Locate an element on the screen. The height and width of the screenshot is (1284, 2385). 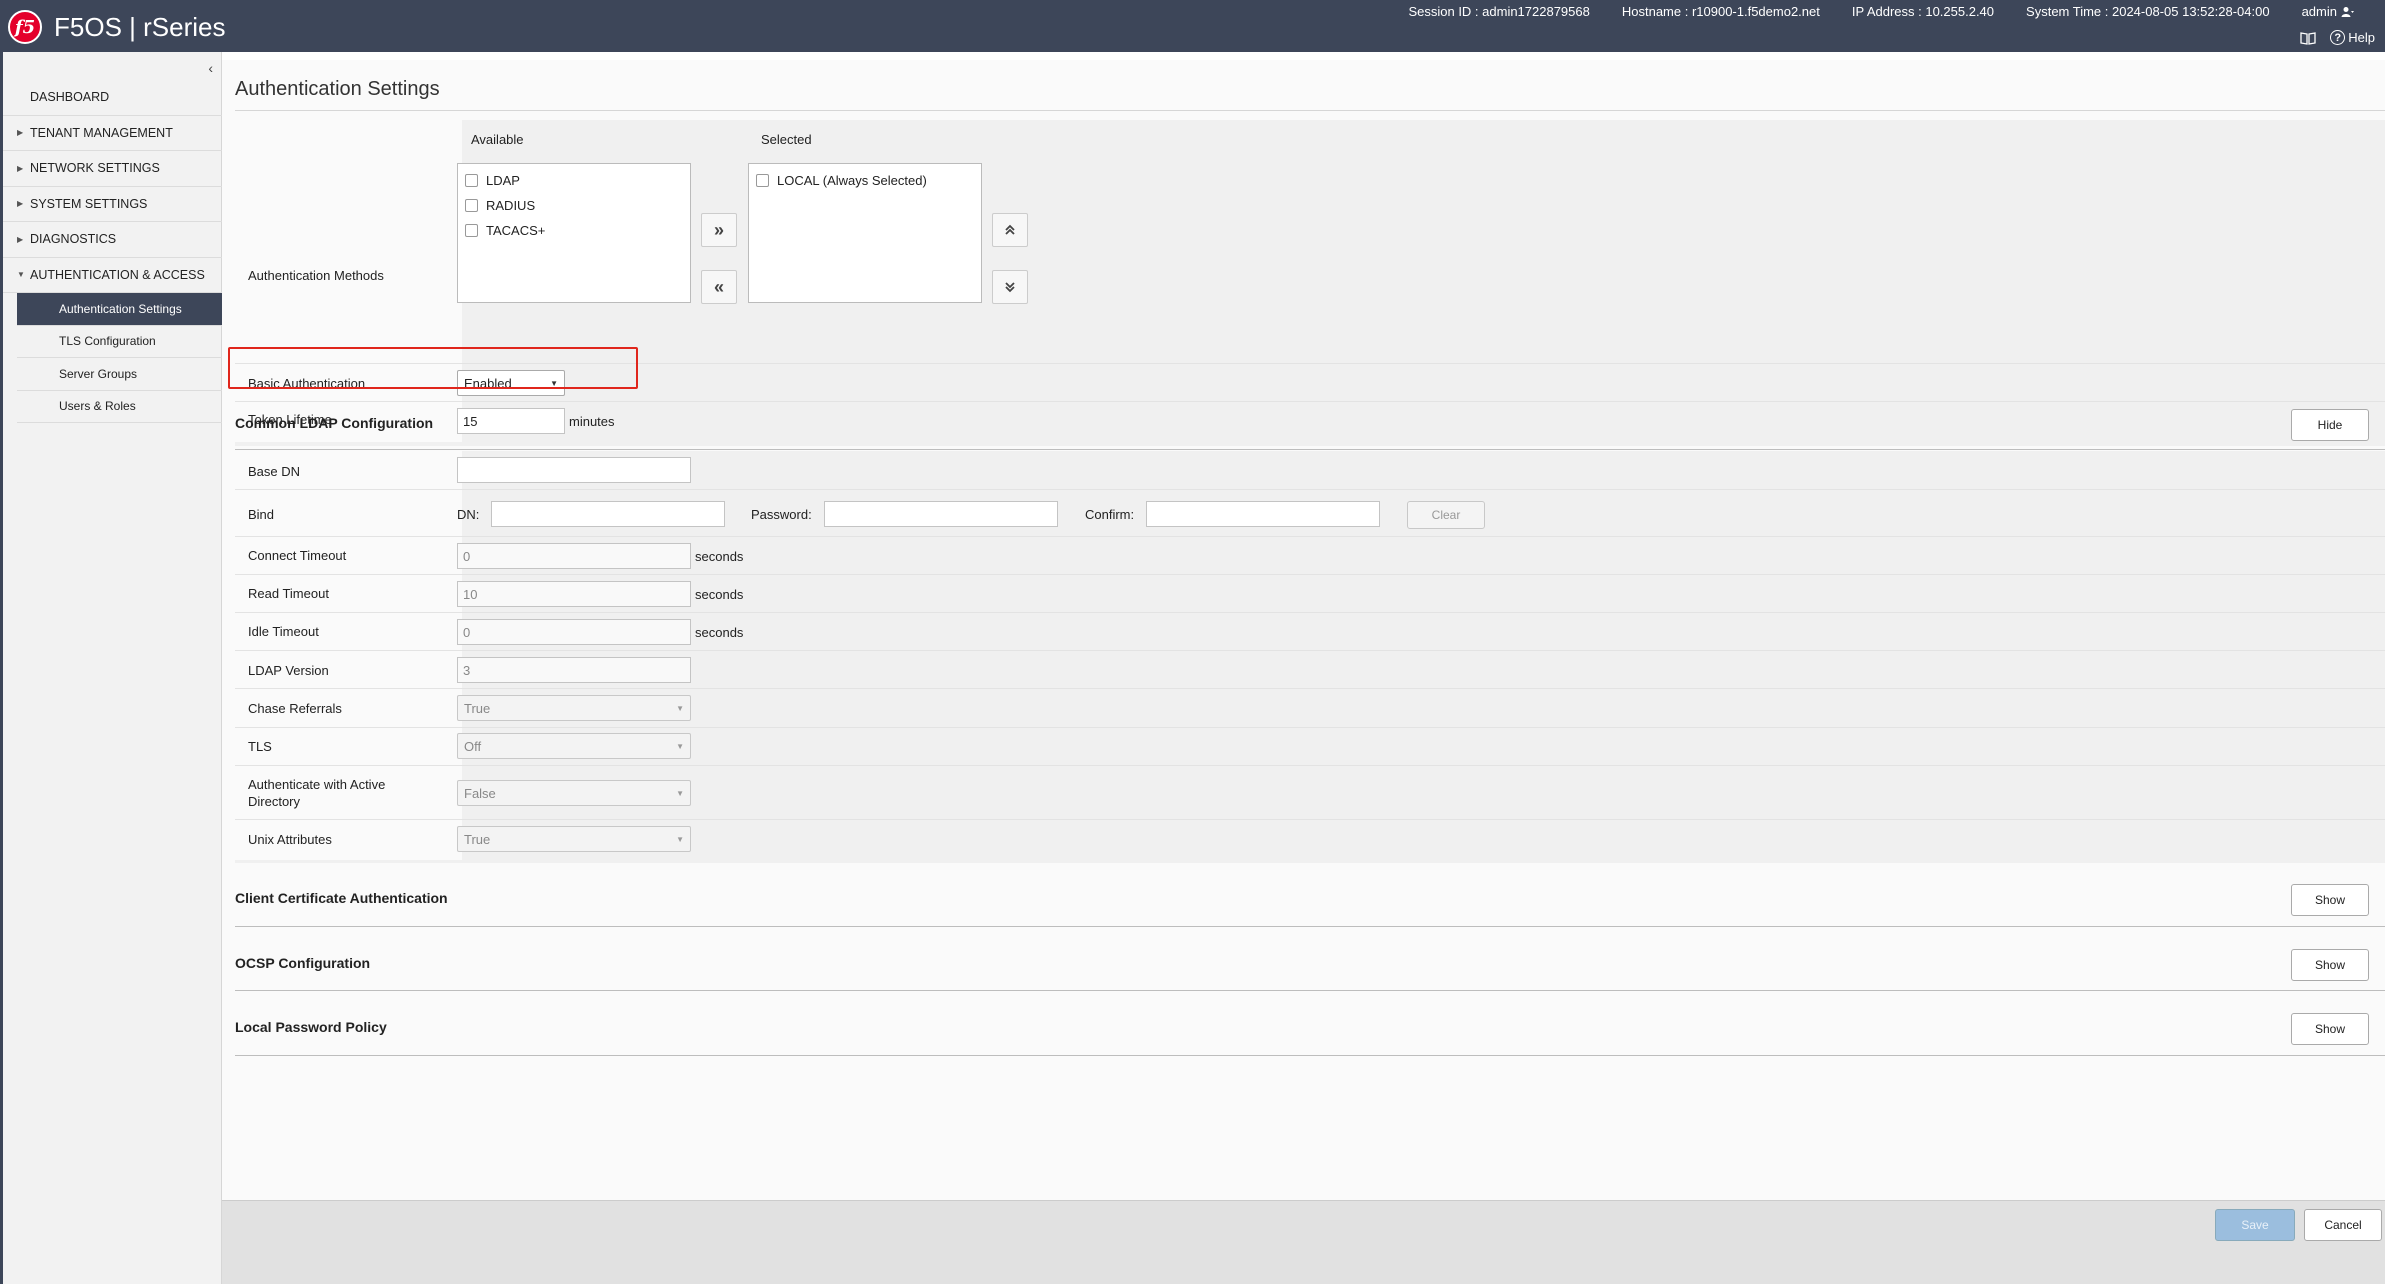
idle-timeout-input: 0 is located at coordinates (574, 632).